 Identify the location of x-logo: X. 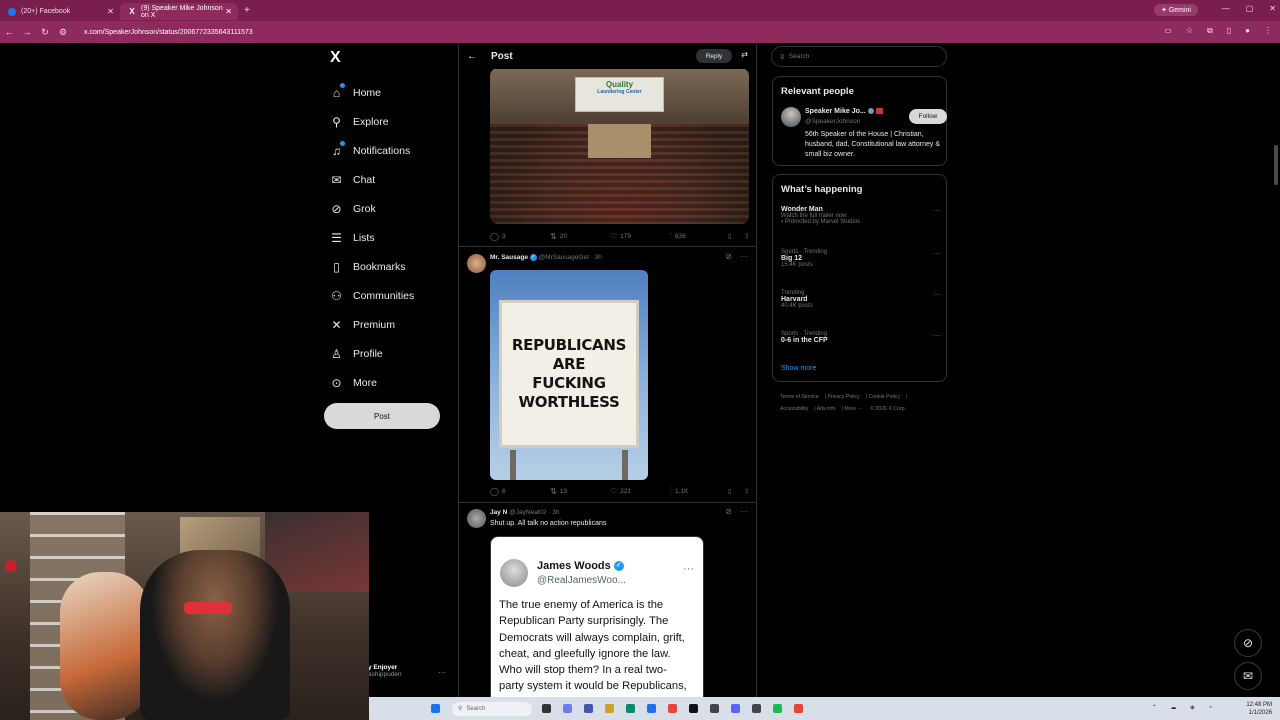
(335, 58).